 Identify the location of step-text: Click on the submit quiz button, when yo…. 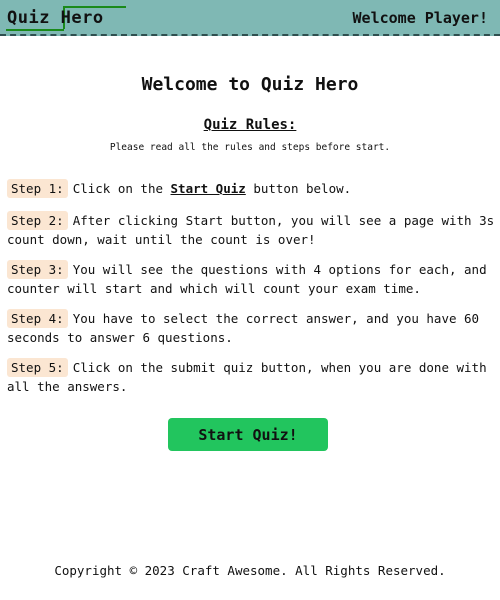
(247, 377).